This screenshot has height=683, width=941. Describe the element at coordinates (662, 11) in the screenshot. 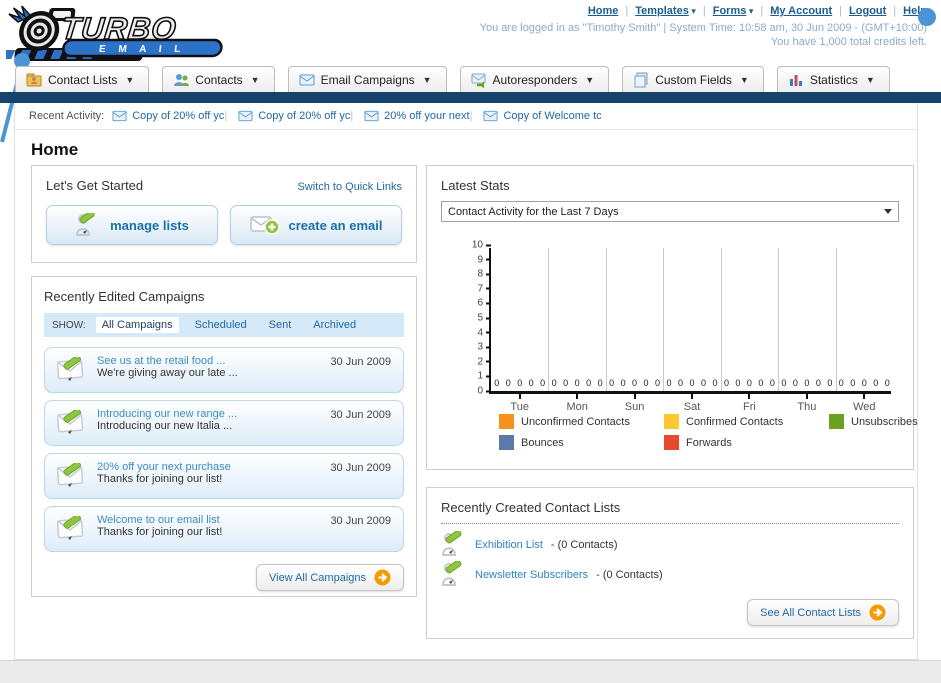

I see `top-nav-link: Templates` at that location.